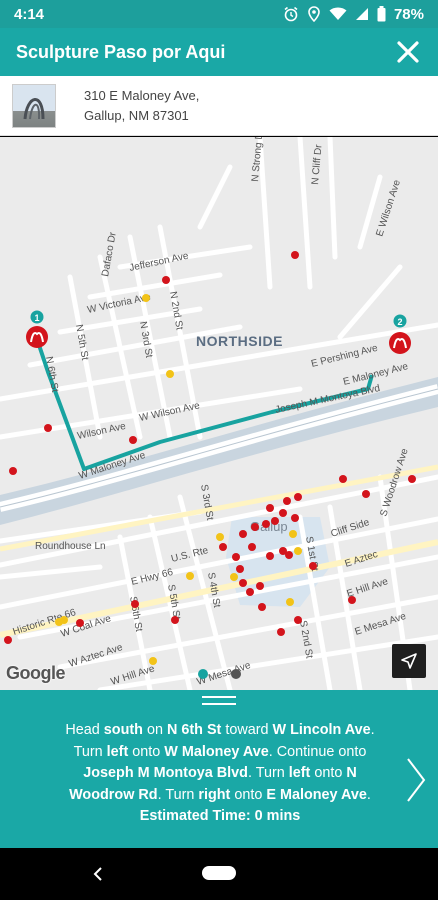  What do you see at coordinates (408, 14) in the screenshot?
I see `battery-percent: 78%` at bounding box center [408, 14].